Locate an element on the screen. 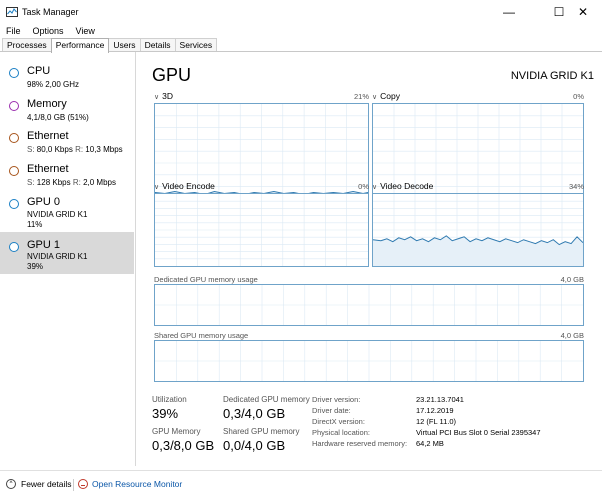 This screenshot has width=602, height=500. page-title: GPU is located at coordinates (172, 75).